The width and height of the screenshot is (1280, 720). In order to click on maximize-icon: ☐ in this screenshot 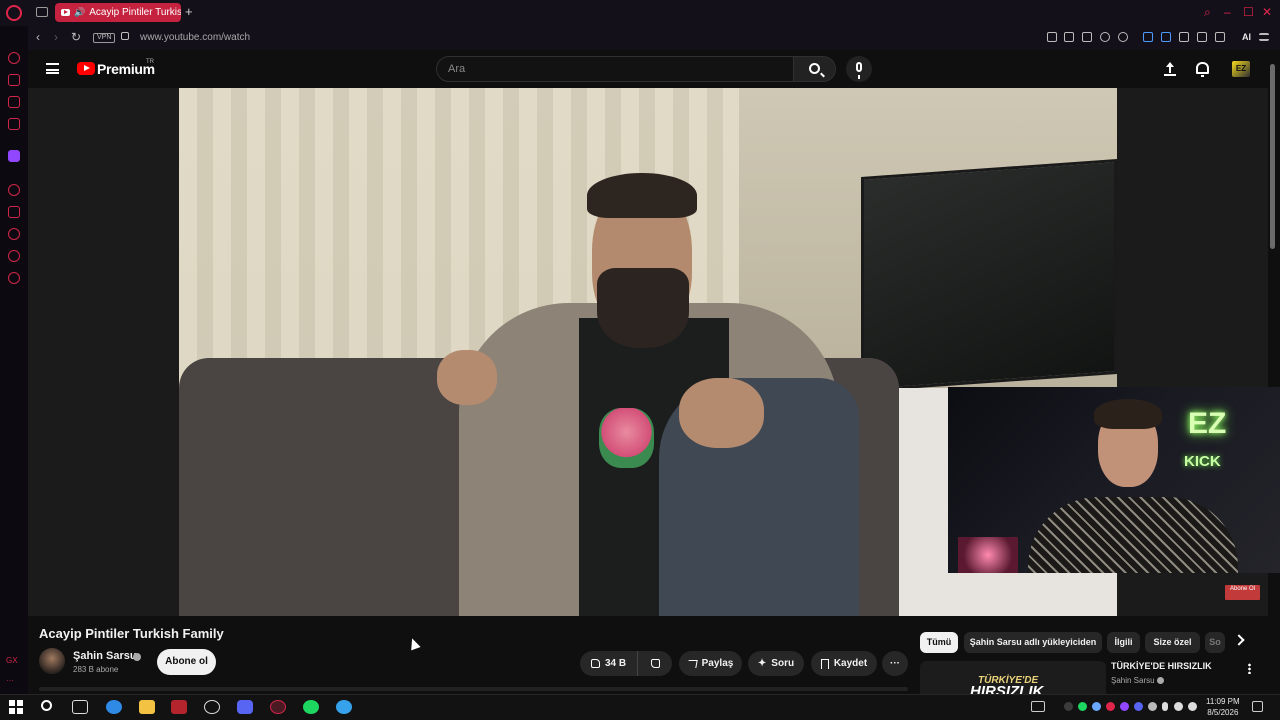, I will do `click(1248, 12)`.